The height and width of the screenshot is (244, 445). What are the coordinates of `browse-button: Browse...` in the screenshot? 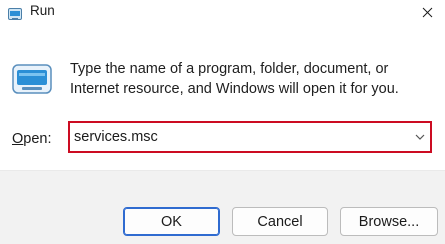 It's located at (389, 221).